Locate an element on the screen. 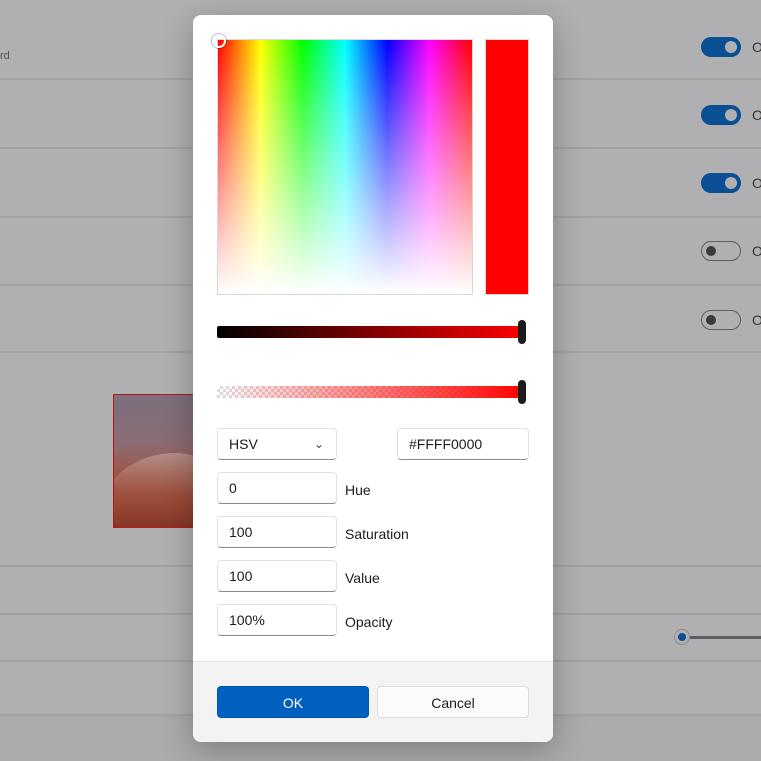 Image resolution: width=761 pixels, height=761 pixels. background-slider-track is located at coordinates (725, 637).